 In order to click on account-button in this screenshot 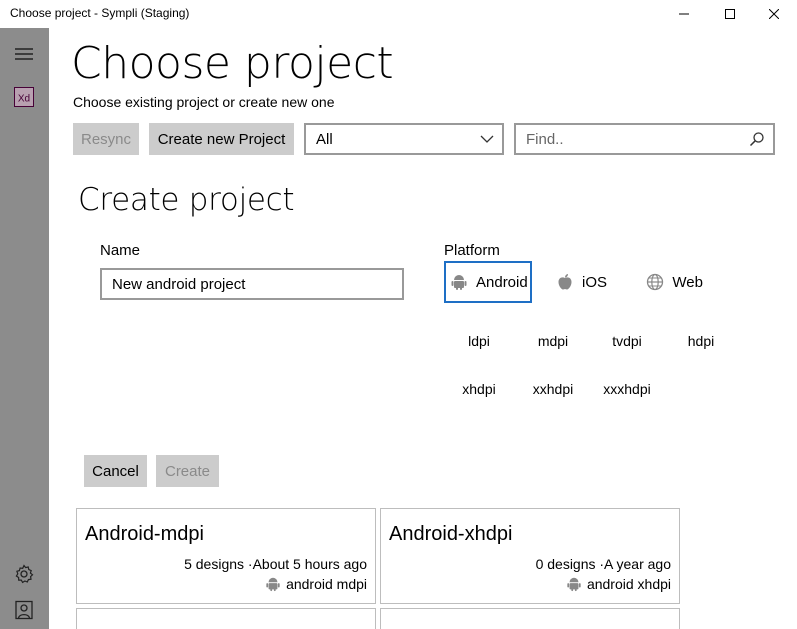, I will do `click(24, 610)`.